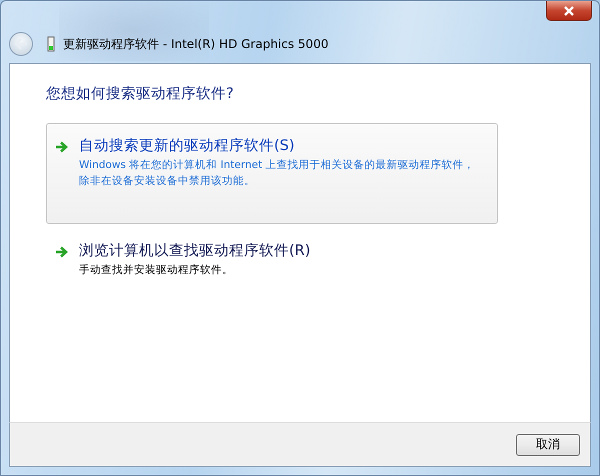 The image size is (600, 476). I want to click on page-heading: 您想如何搜索驱动程序软件?, so click(140, 94).